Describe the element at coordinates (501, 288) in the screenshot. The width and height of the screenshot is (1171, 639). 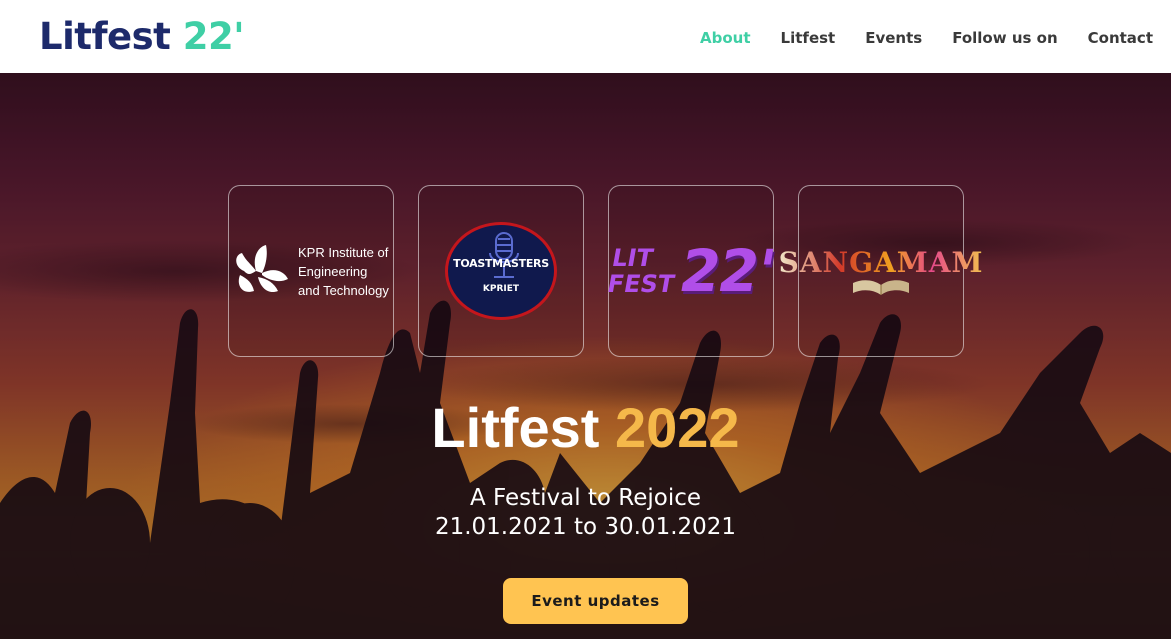
I see `toastmasters-sub: KPRIET` at that location.